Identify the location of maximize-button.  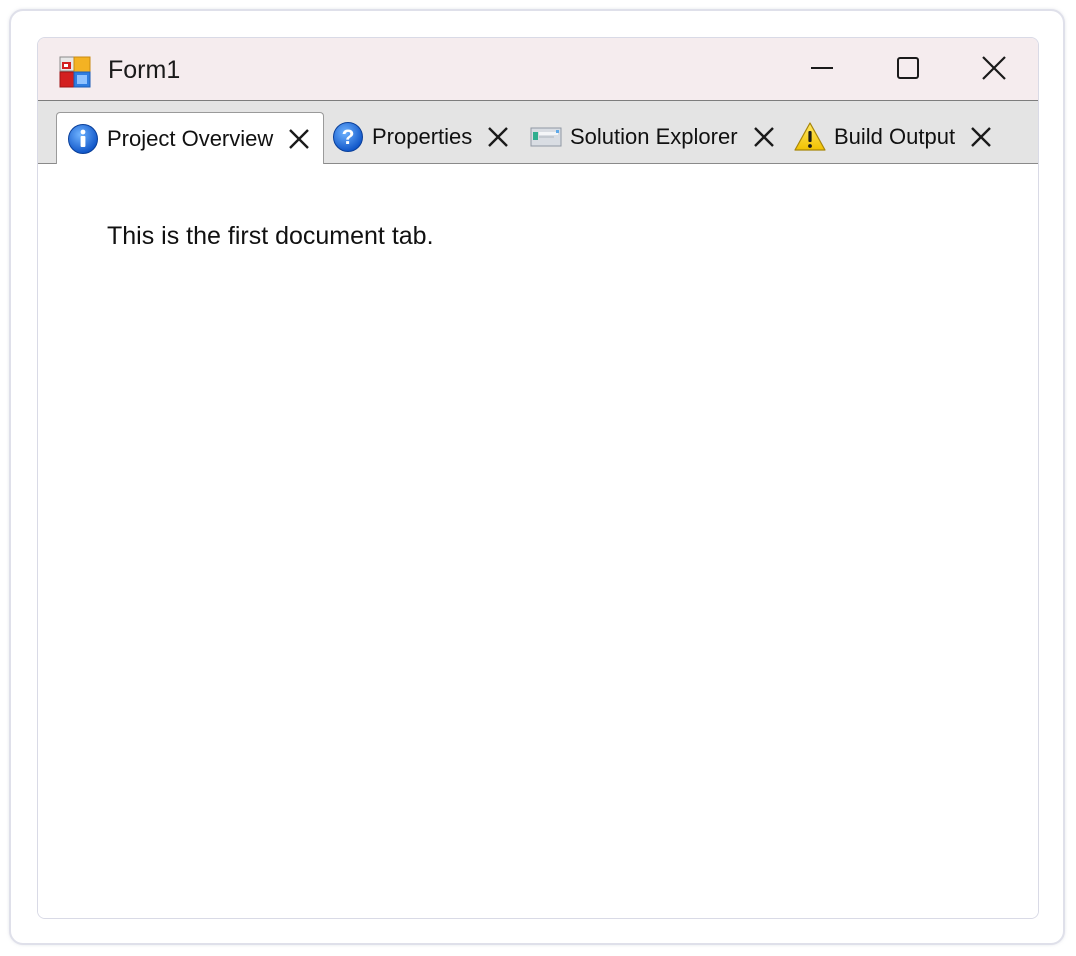
(908, 68).